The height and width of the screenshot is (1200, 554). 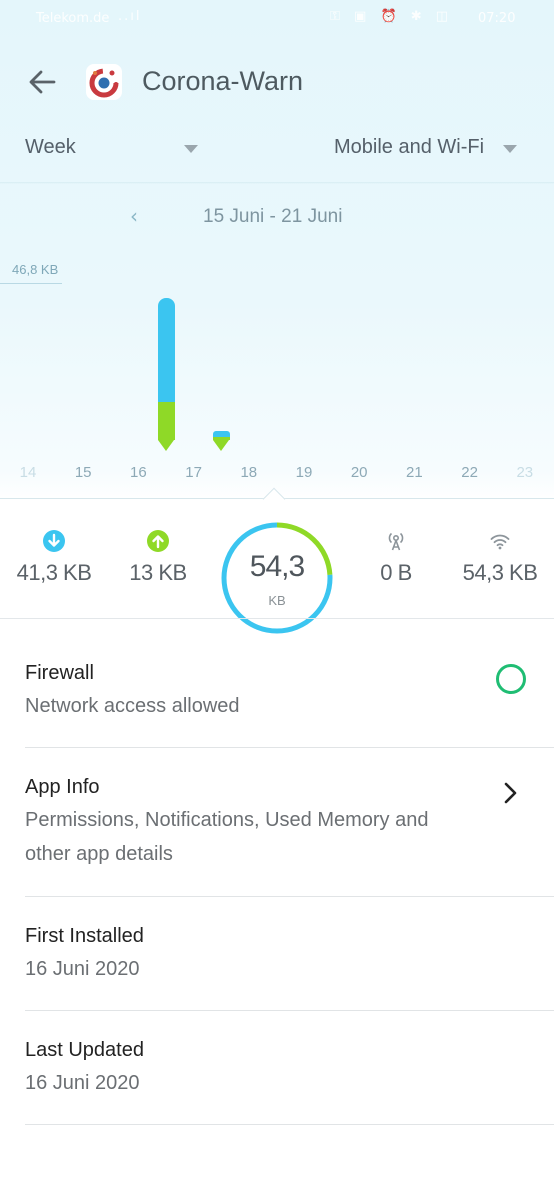 I want to click on total-unit: KB, so click(x=277, y=600).